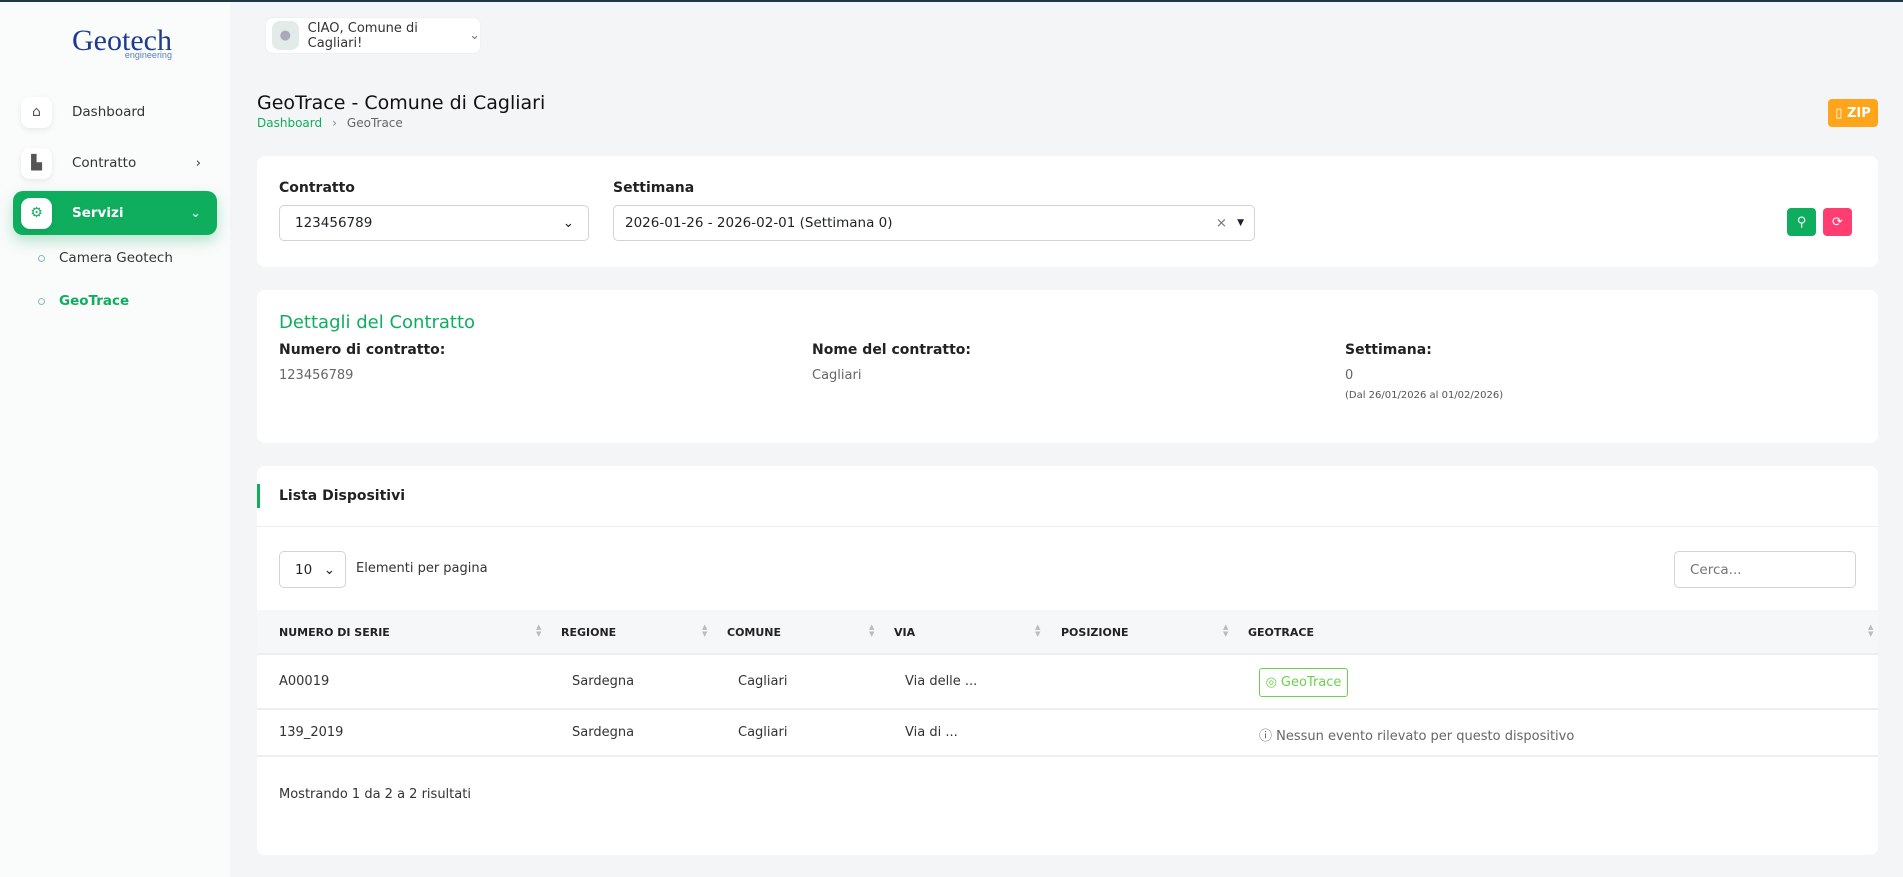 Image resolution: width=1903 pixels, height=877 pixels. I want to click on logo: Geotech engineering, so click(122, 42).